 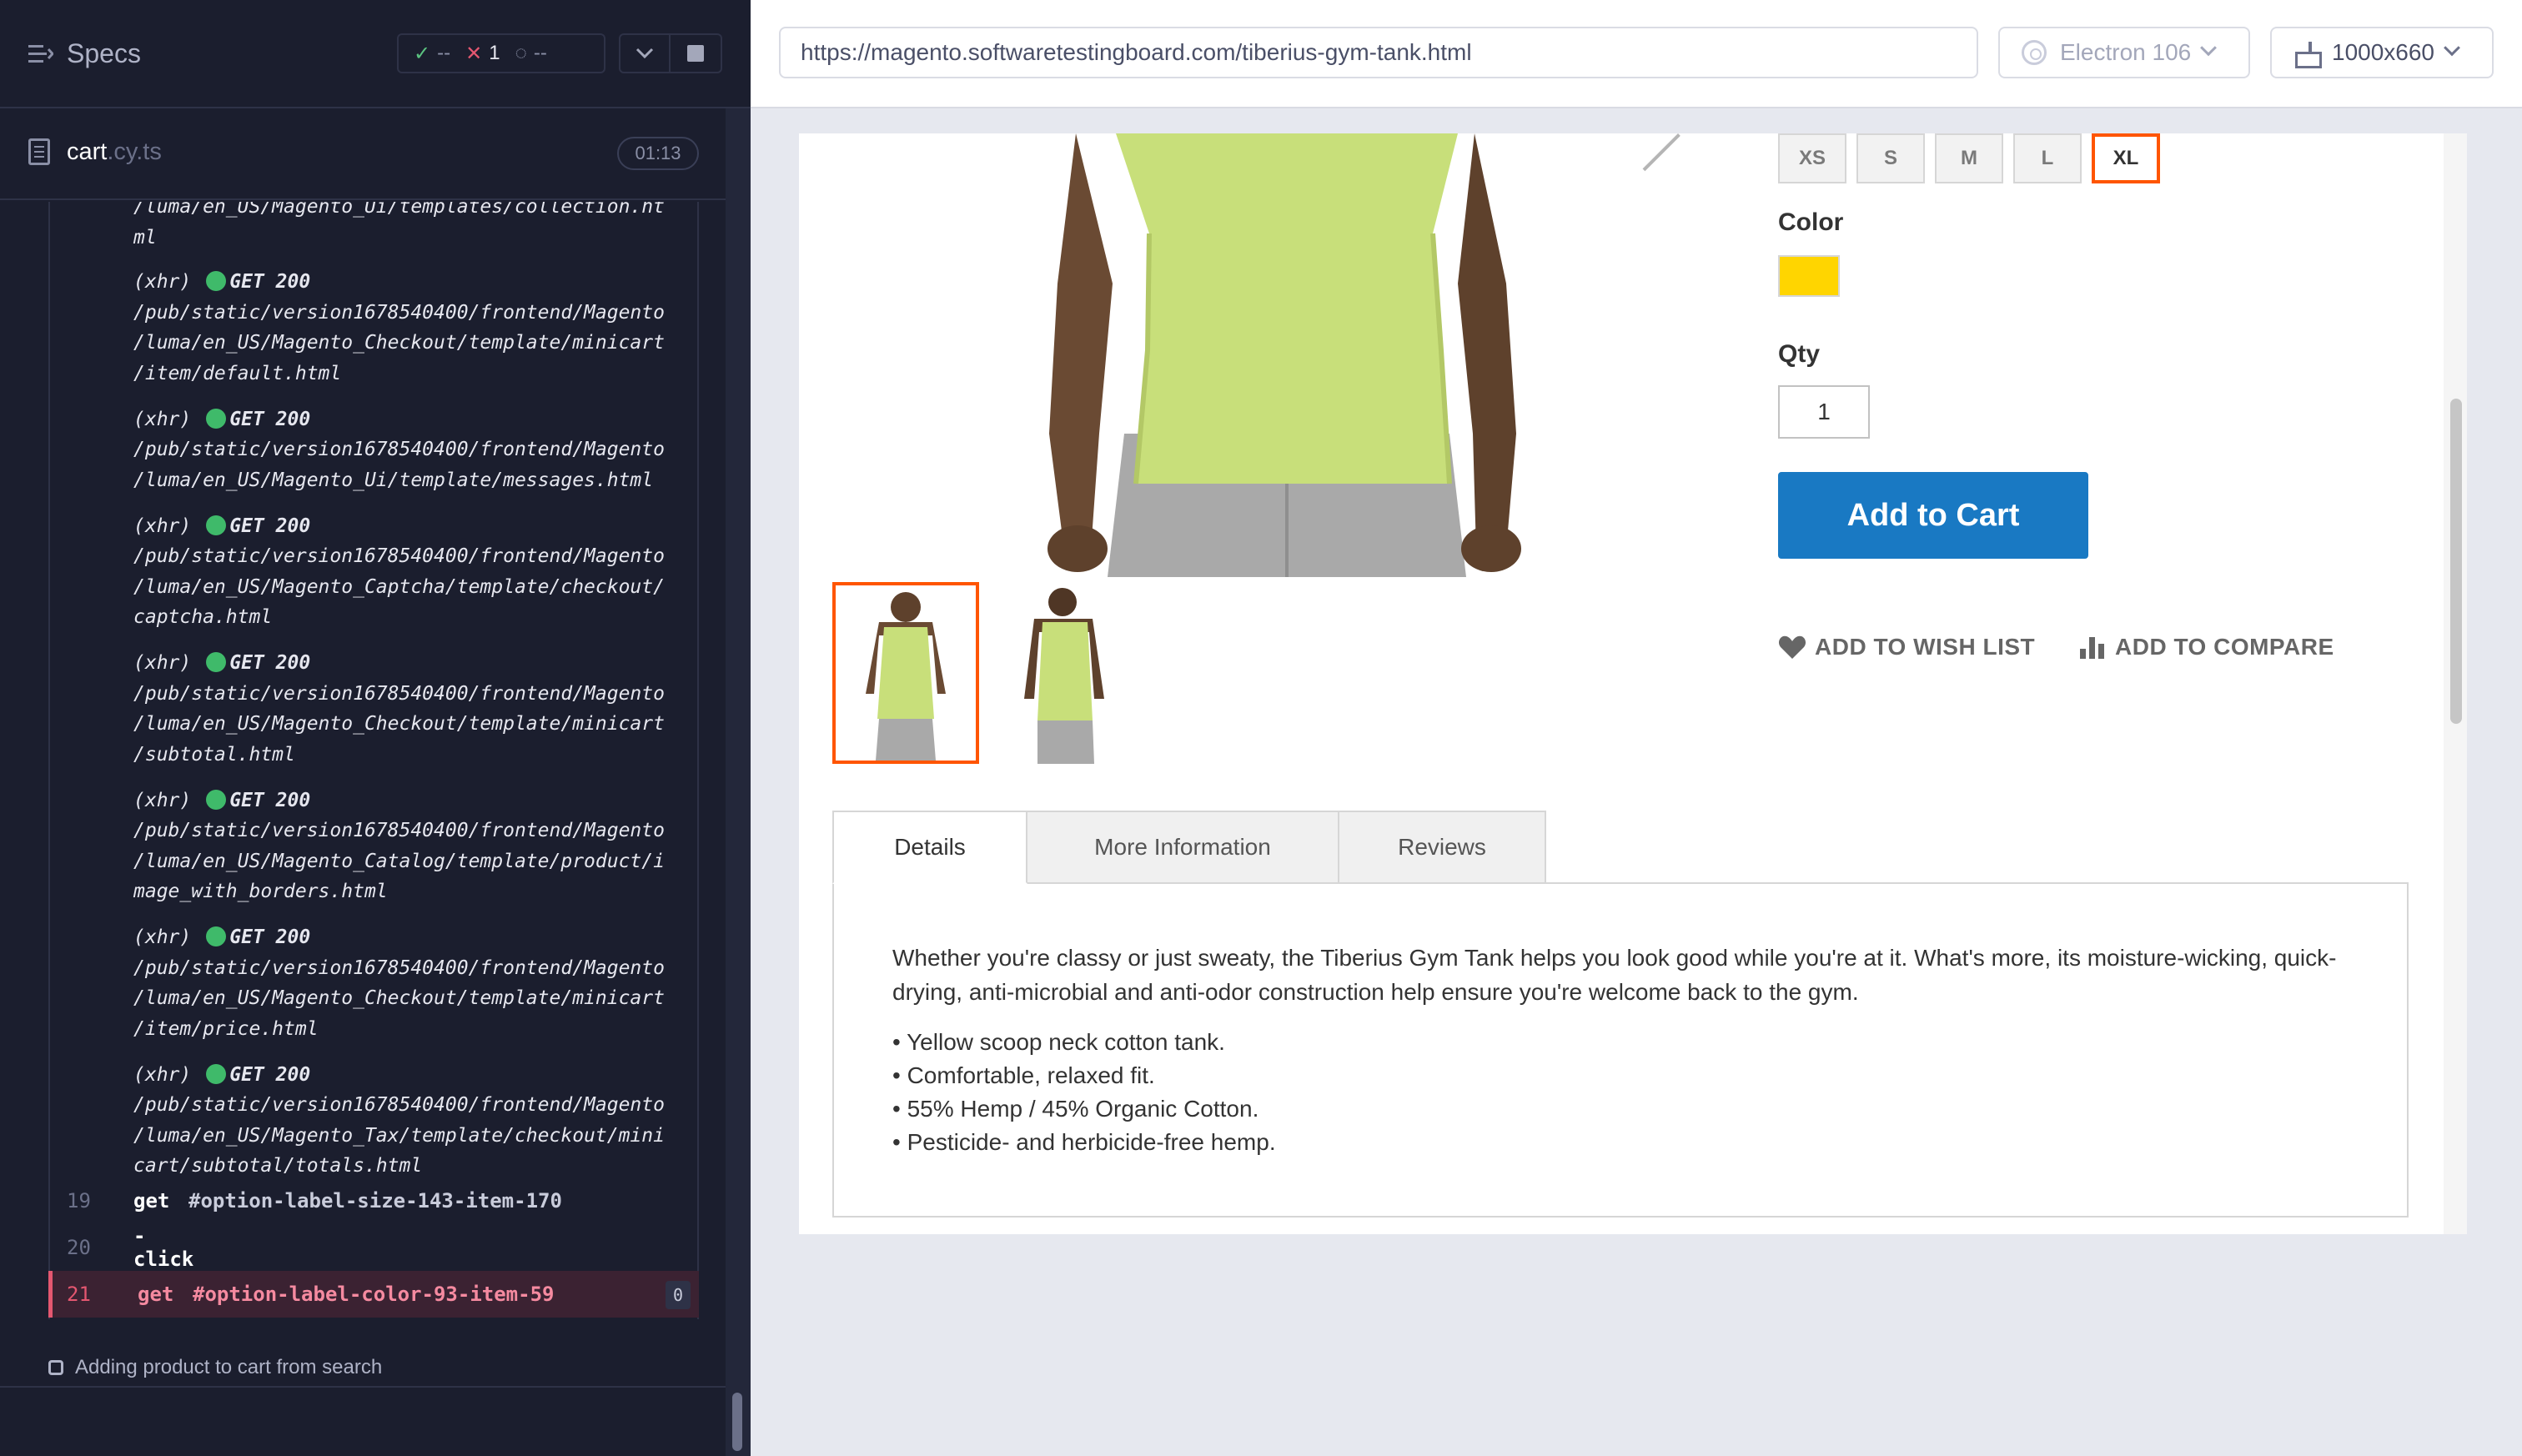 I want to click on divider, so click(x=363, y=1387).